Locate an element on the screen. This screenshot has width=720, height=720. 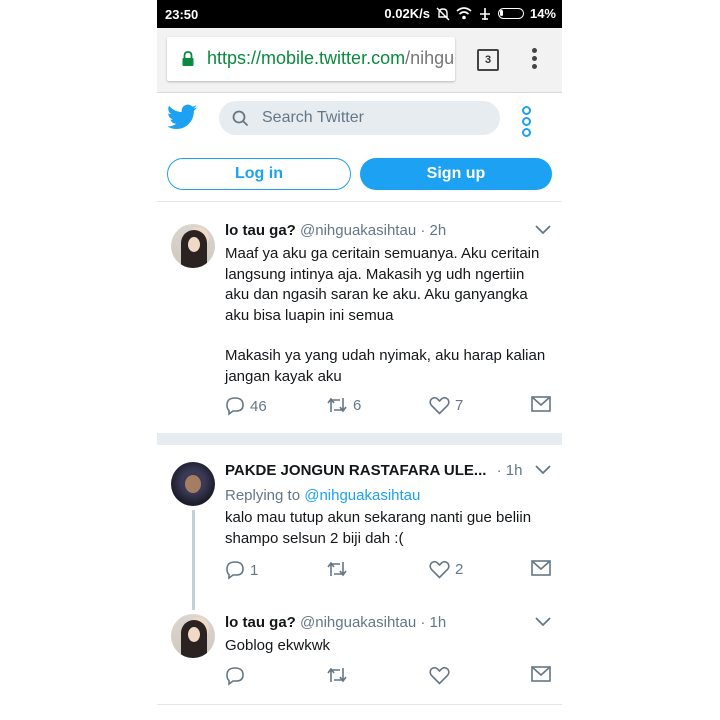
retweet-count: 6 is located at coordinates (357, 405).